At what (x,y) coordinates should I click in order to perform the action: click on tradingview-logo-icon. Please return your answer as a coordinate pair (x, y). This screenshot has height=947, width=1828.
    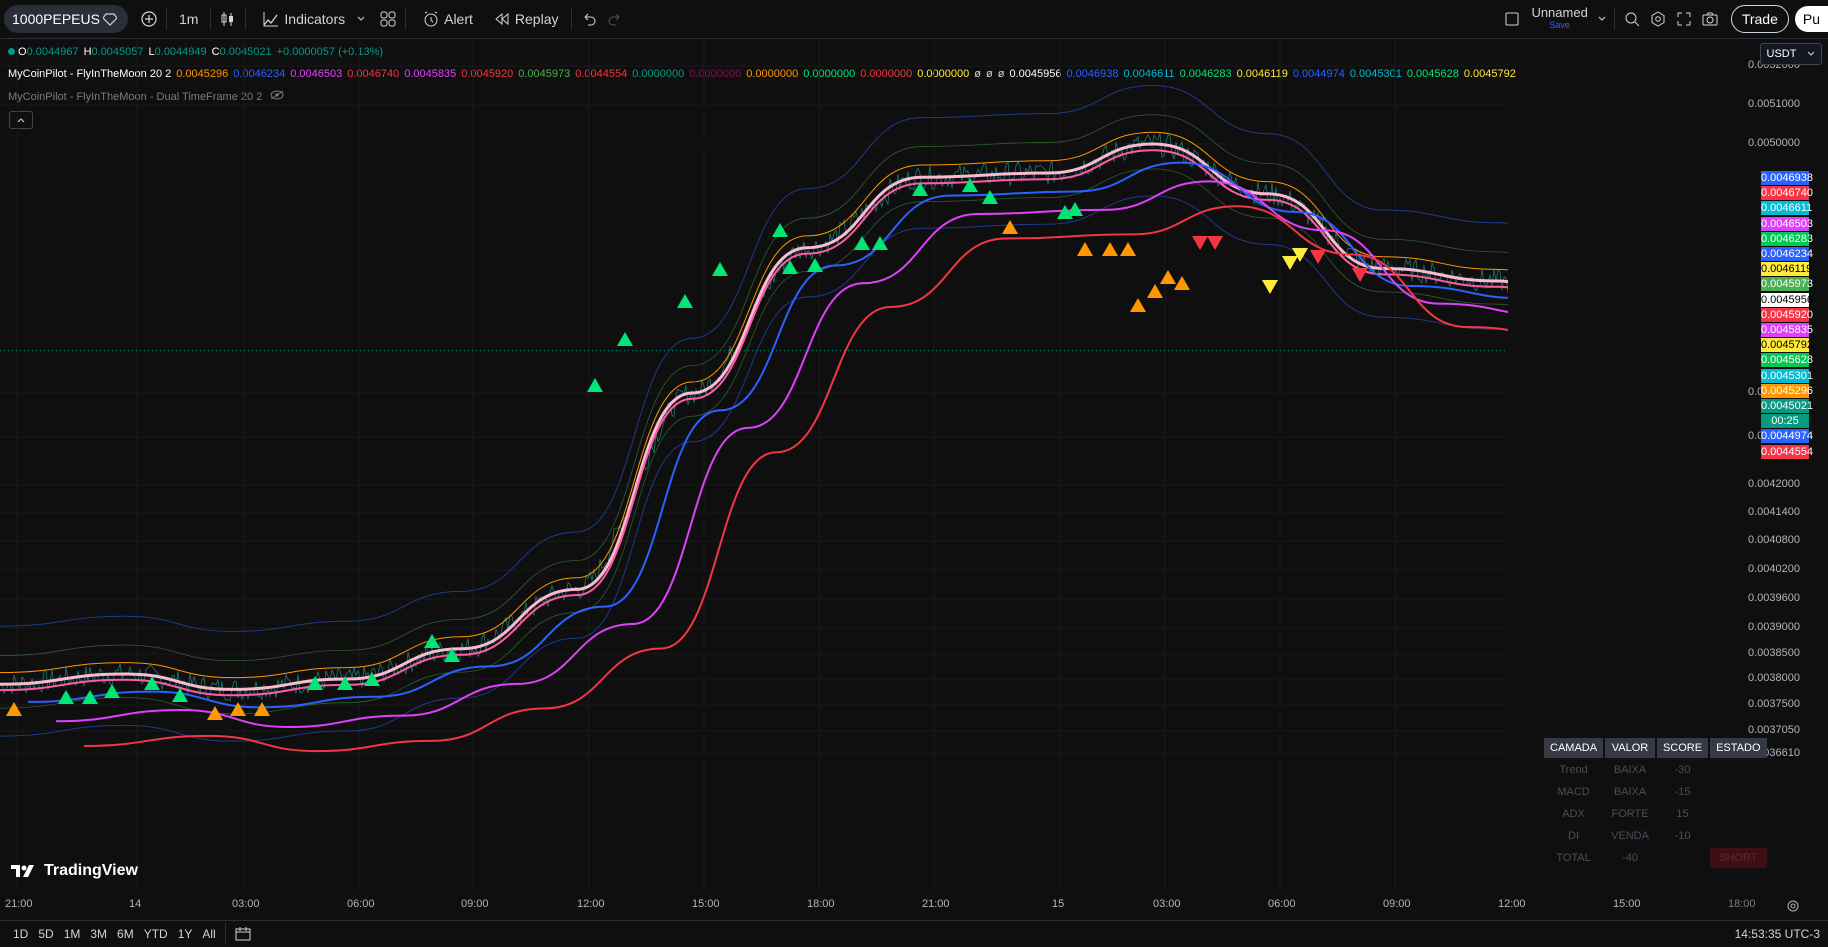
    Looking at the image, I should click on (22, 871).